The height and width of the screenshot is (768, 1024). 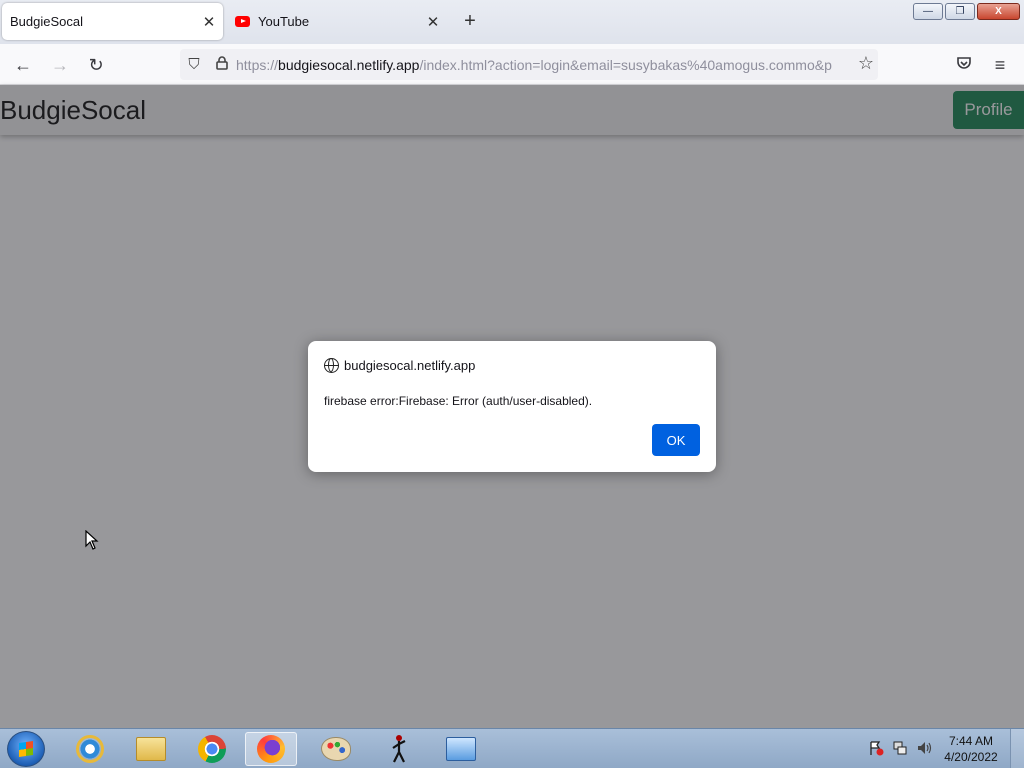 I want to click on taskbar-paint, so click(x=336, y=749).